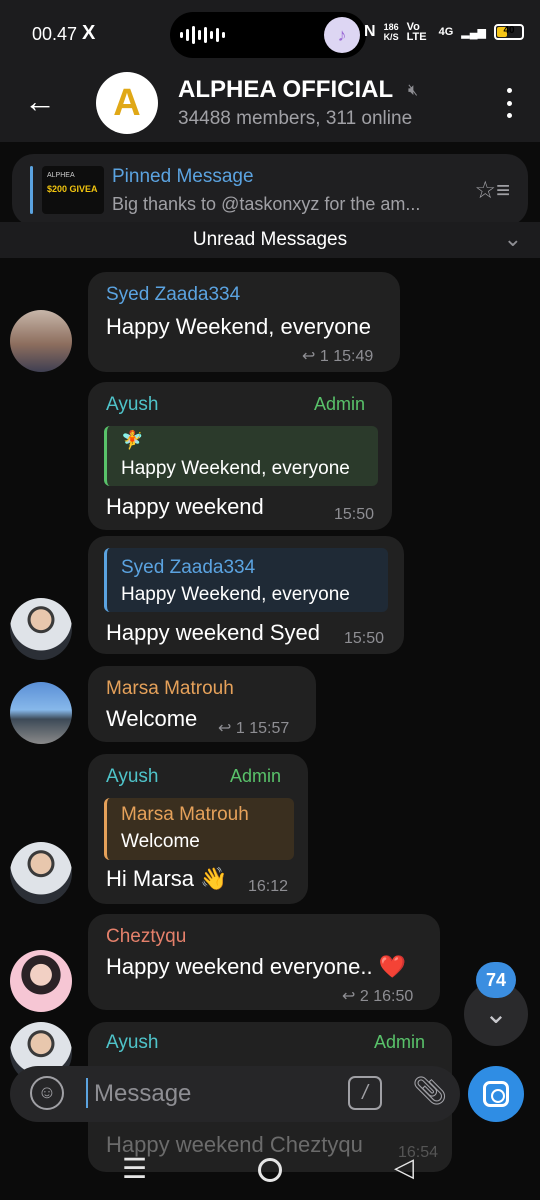 The image size is (540, 1200). I want to click on message-composer: ☺ / 📎︎, so click(235, 1094).